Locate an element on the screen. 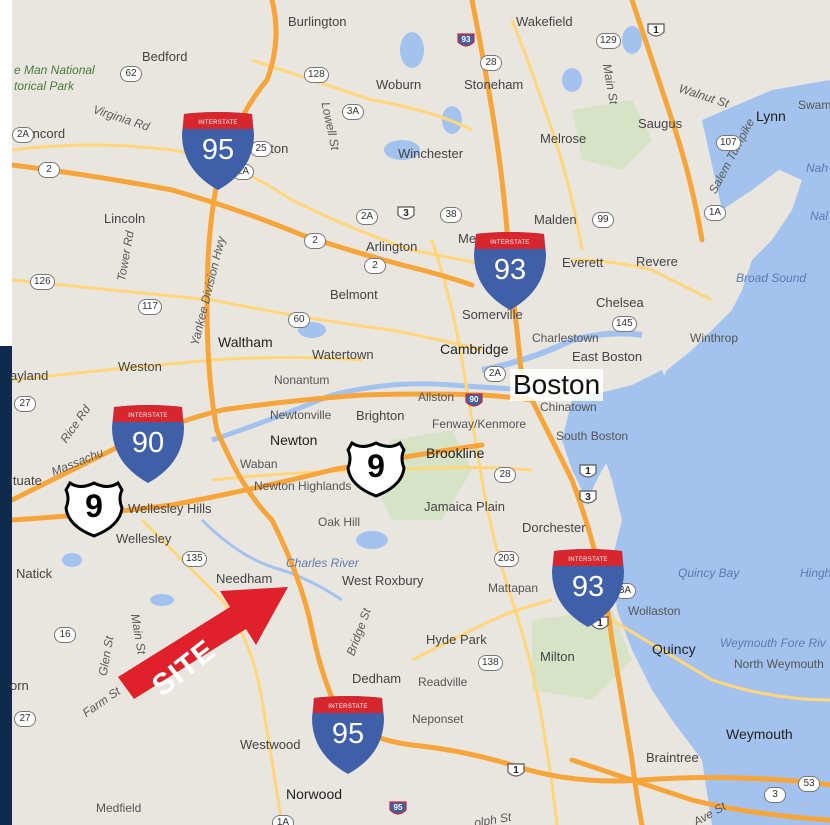  route-2-mid-marker: 2 is located at coordinates (315, 241).